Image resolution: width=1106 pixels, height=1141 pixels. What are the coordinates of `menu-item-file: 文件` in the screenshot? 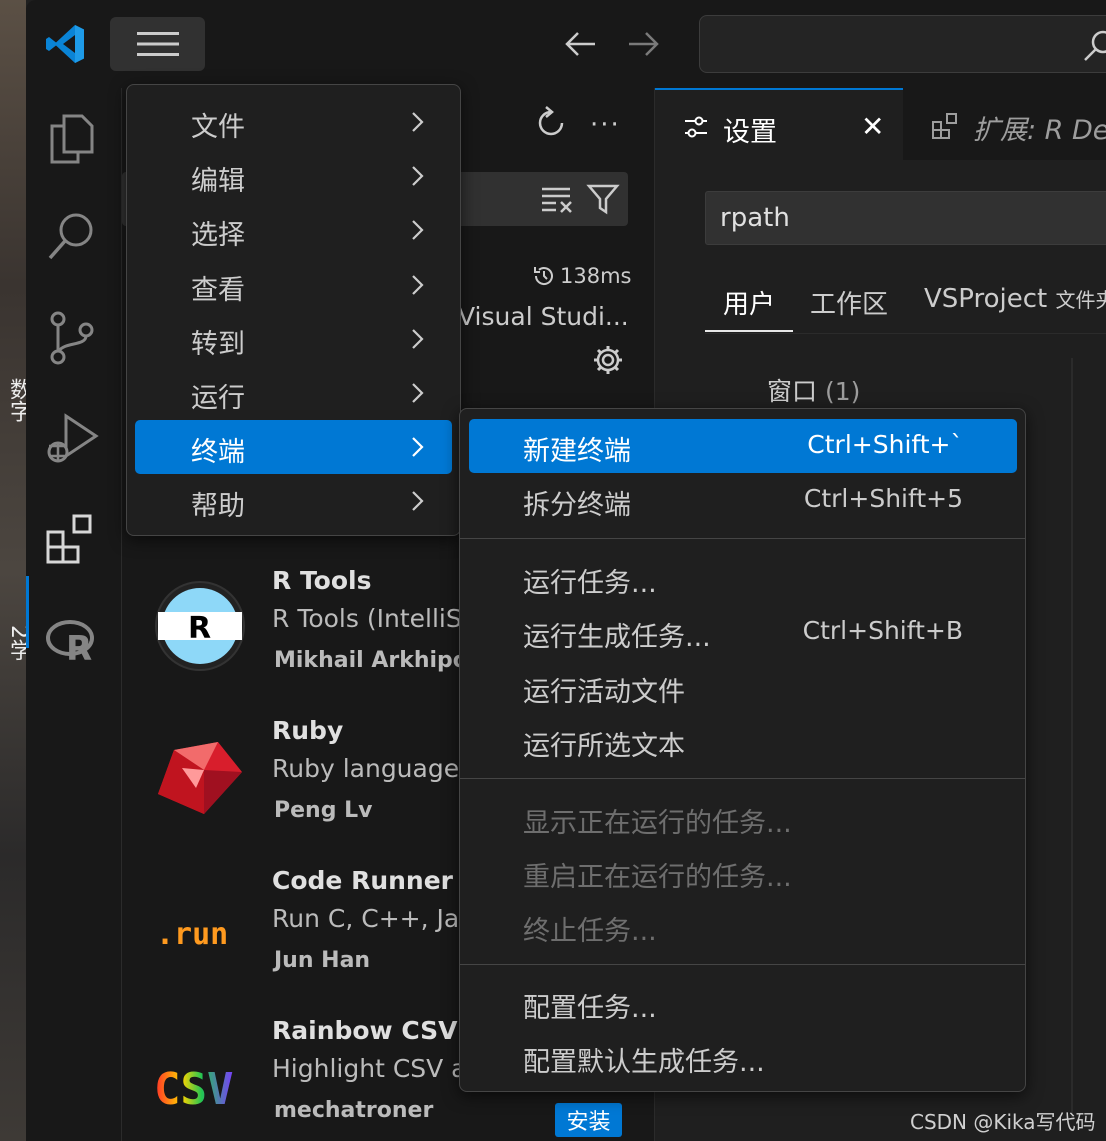 It's located at (293, 122).